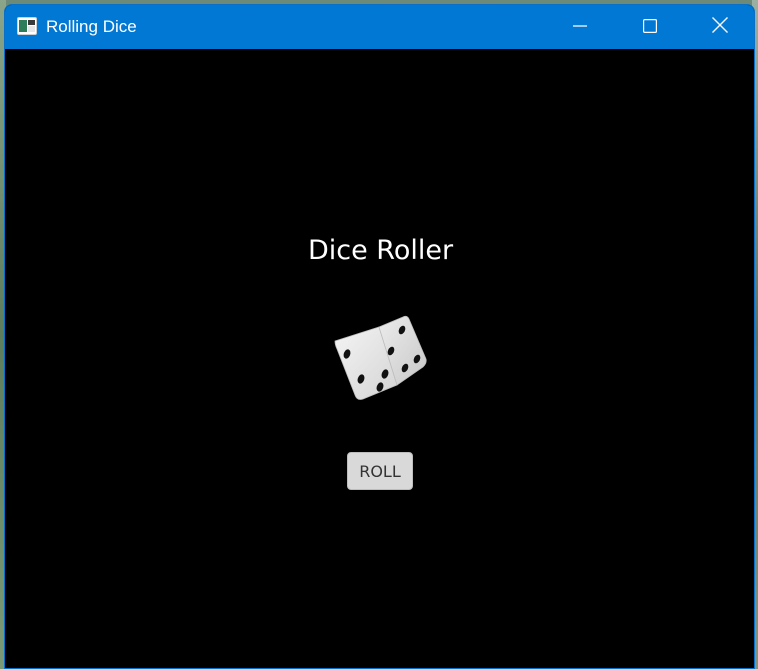 This screenshot has height=669, width=758. I want to click on window-title: Rolling Dice, so click(91, 26).